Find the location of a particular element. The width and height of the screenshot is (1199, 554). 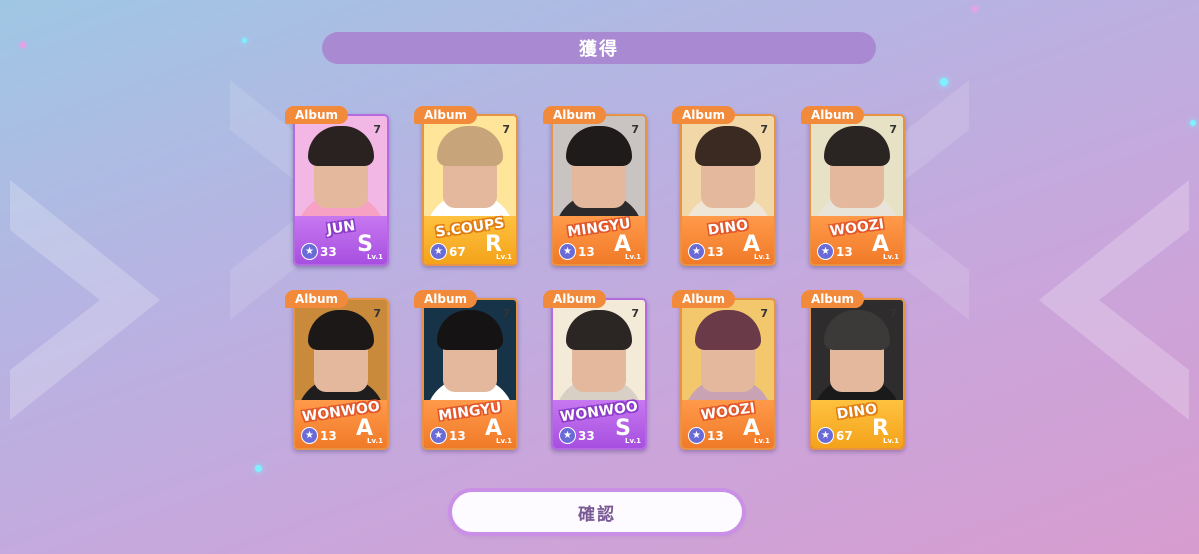

card: DINO R Lv.1 ★ 67 7 Album is located at coordinates (853, 370).